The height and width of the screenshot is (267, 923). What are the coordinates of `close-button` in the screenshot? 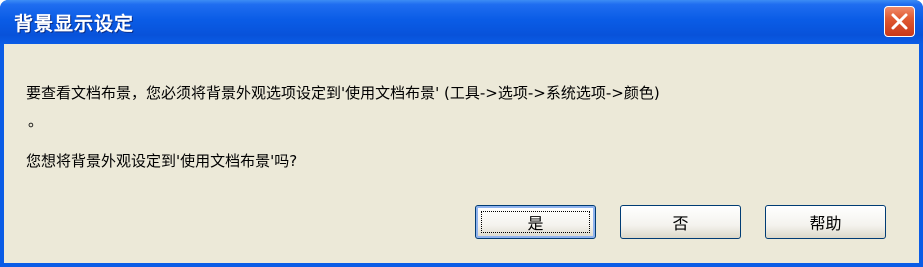 It's located at (899, 21).